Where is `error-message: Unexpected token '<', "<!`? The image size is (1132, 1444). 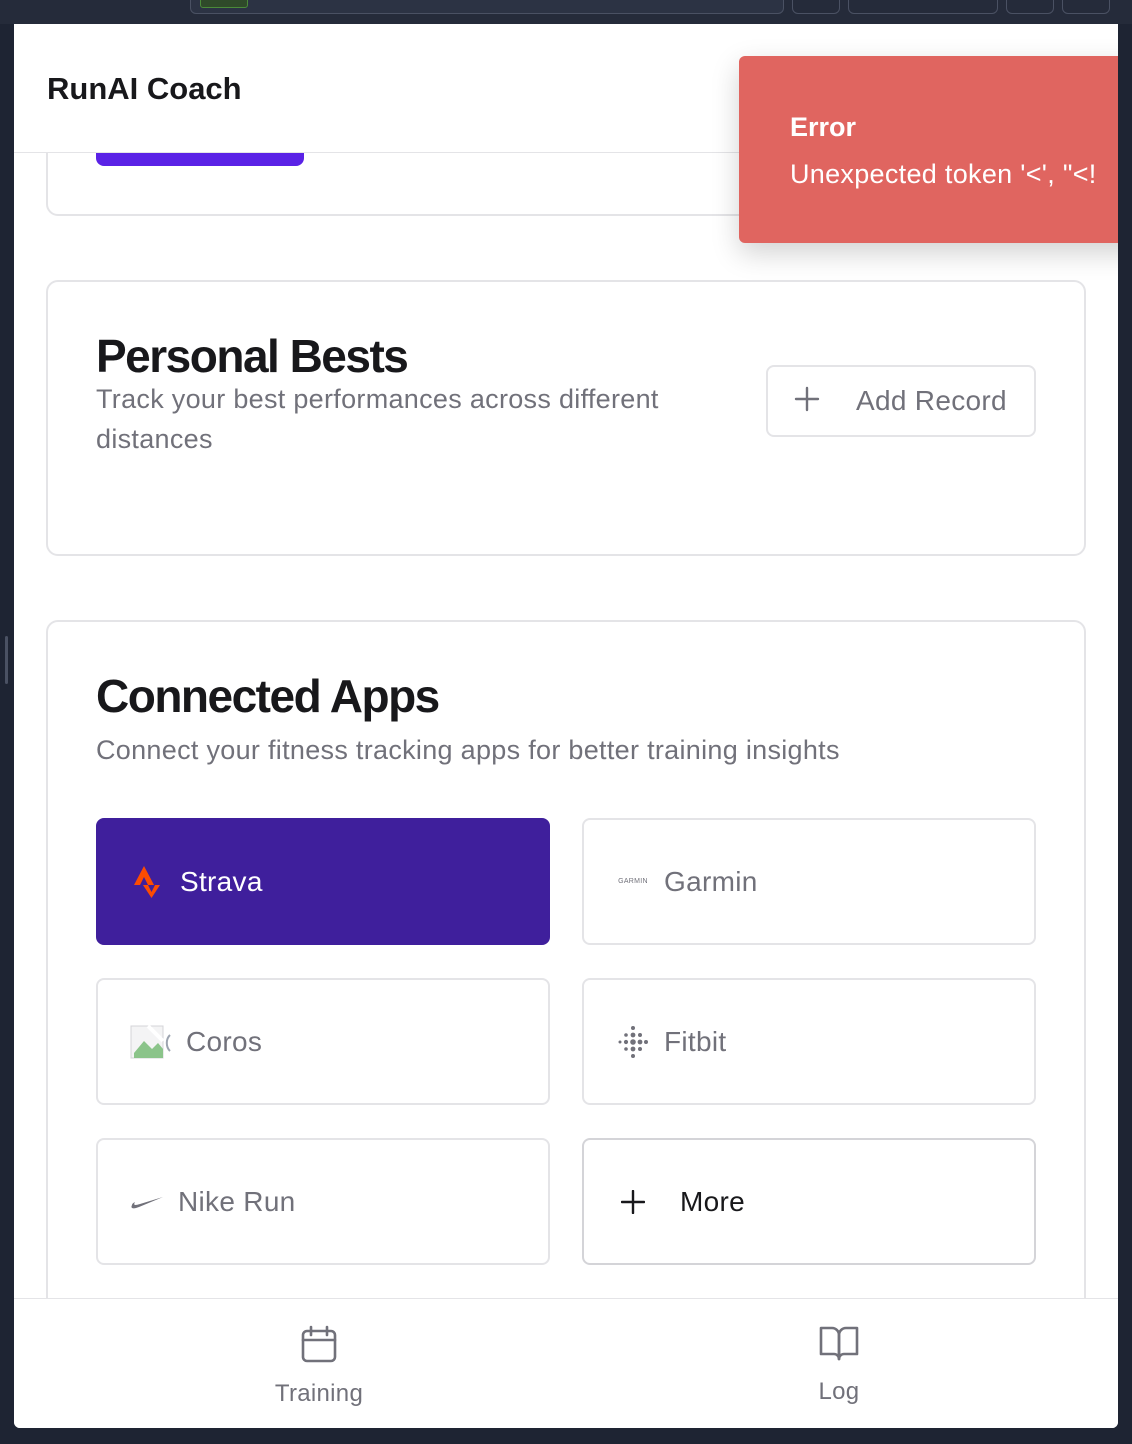 error-message: Unexpected token '<', "<! is located at coordinates (943, 174).